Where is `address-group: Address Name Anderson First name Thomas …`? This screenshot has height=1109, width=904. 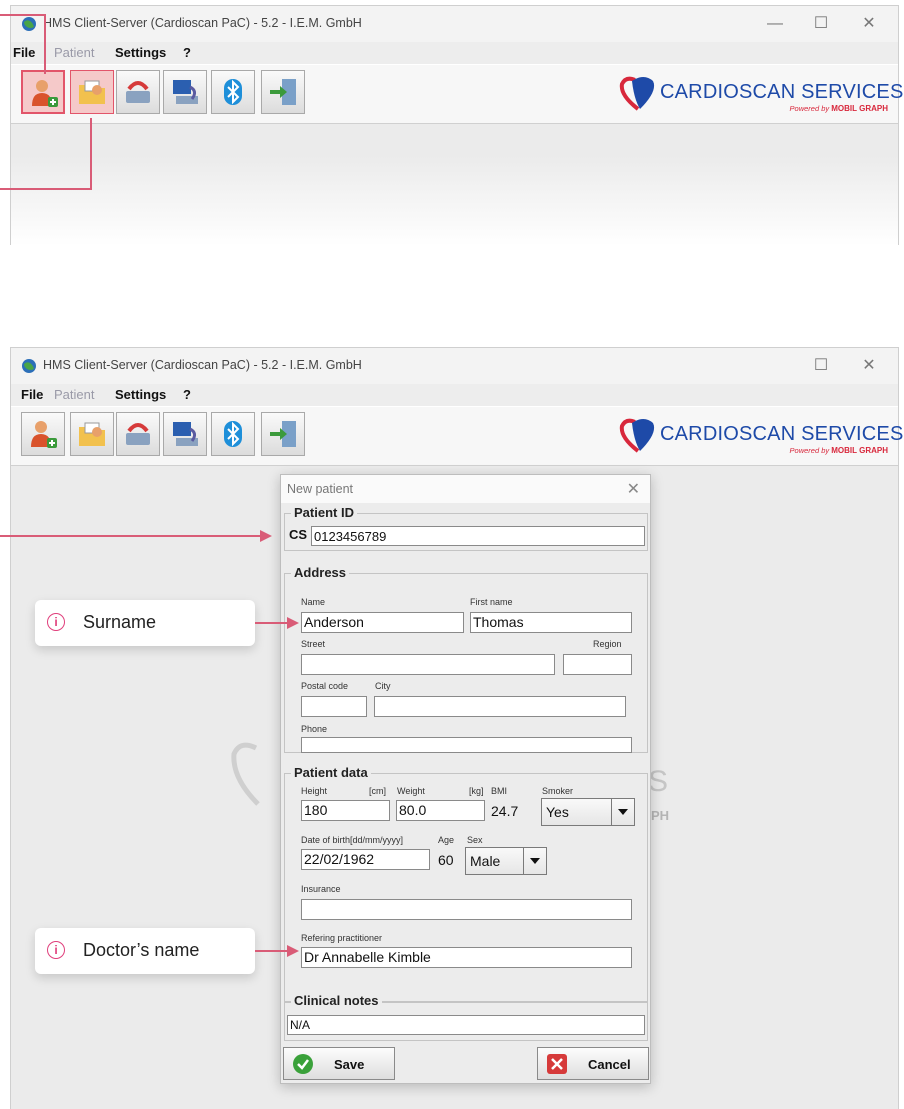
address-group: Address Name Anderson First name Thomas … is located at coordinates (466, 659).